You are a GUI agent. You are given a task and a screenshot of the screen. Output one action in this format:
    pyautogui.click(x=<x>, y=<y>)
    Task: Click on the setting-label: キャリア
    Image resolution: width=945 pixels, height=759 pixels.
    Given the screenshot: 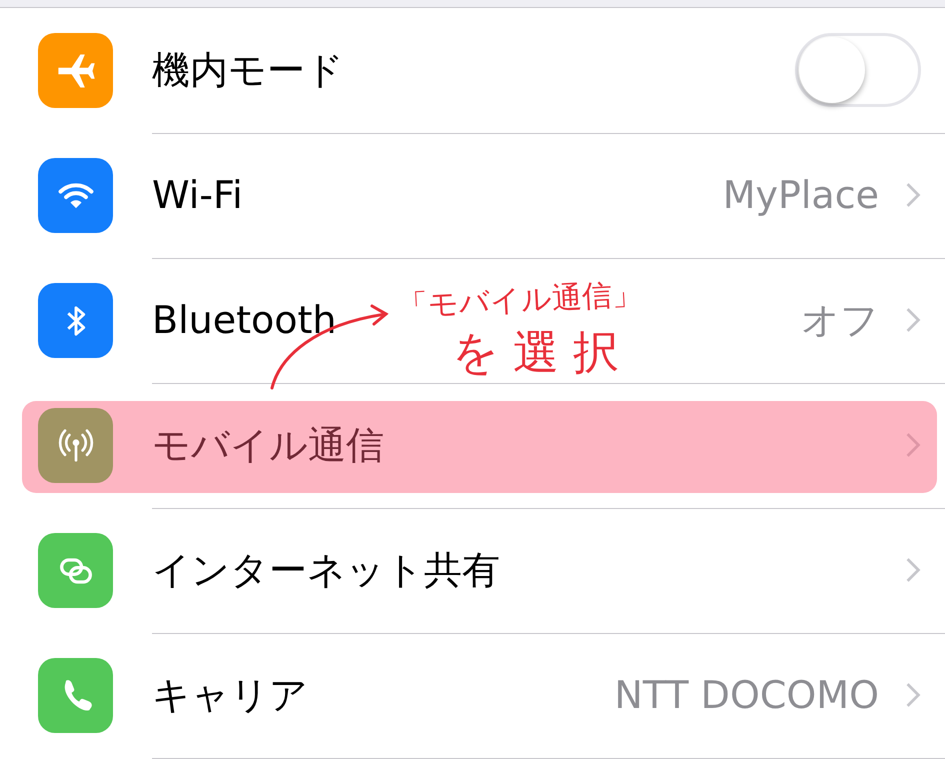 What is the action you would take?
    pyautogui.click(x=230, y=695)
    